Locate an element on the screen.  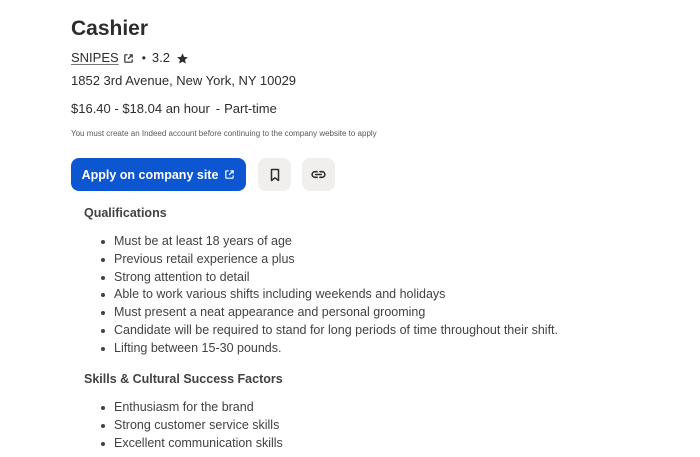
company-row: SNIPES • 3.2 is located at coordinates (130, 58).